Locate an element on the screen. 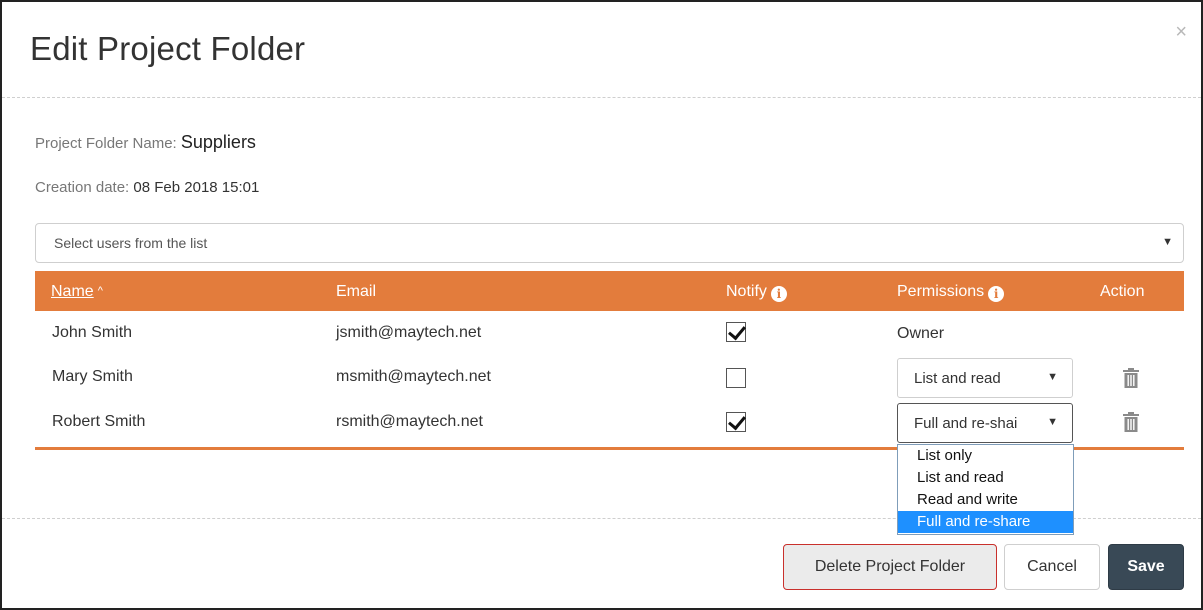 This screenshot has height=610, width=1203. permission-select-value: List and read is located at coordinates (957, 378).